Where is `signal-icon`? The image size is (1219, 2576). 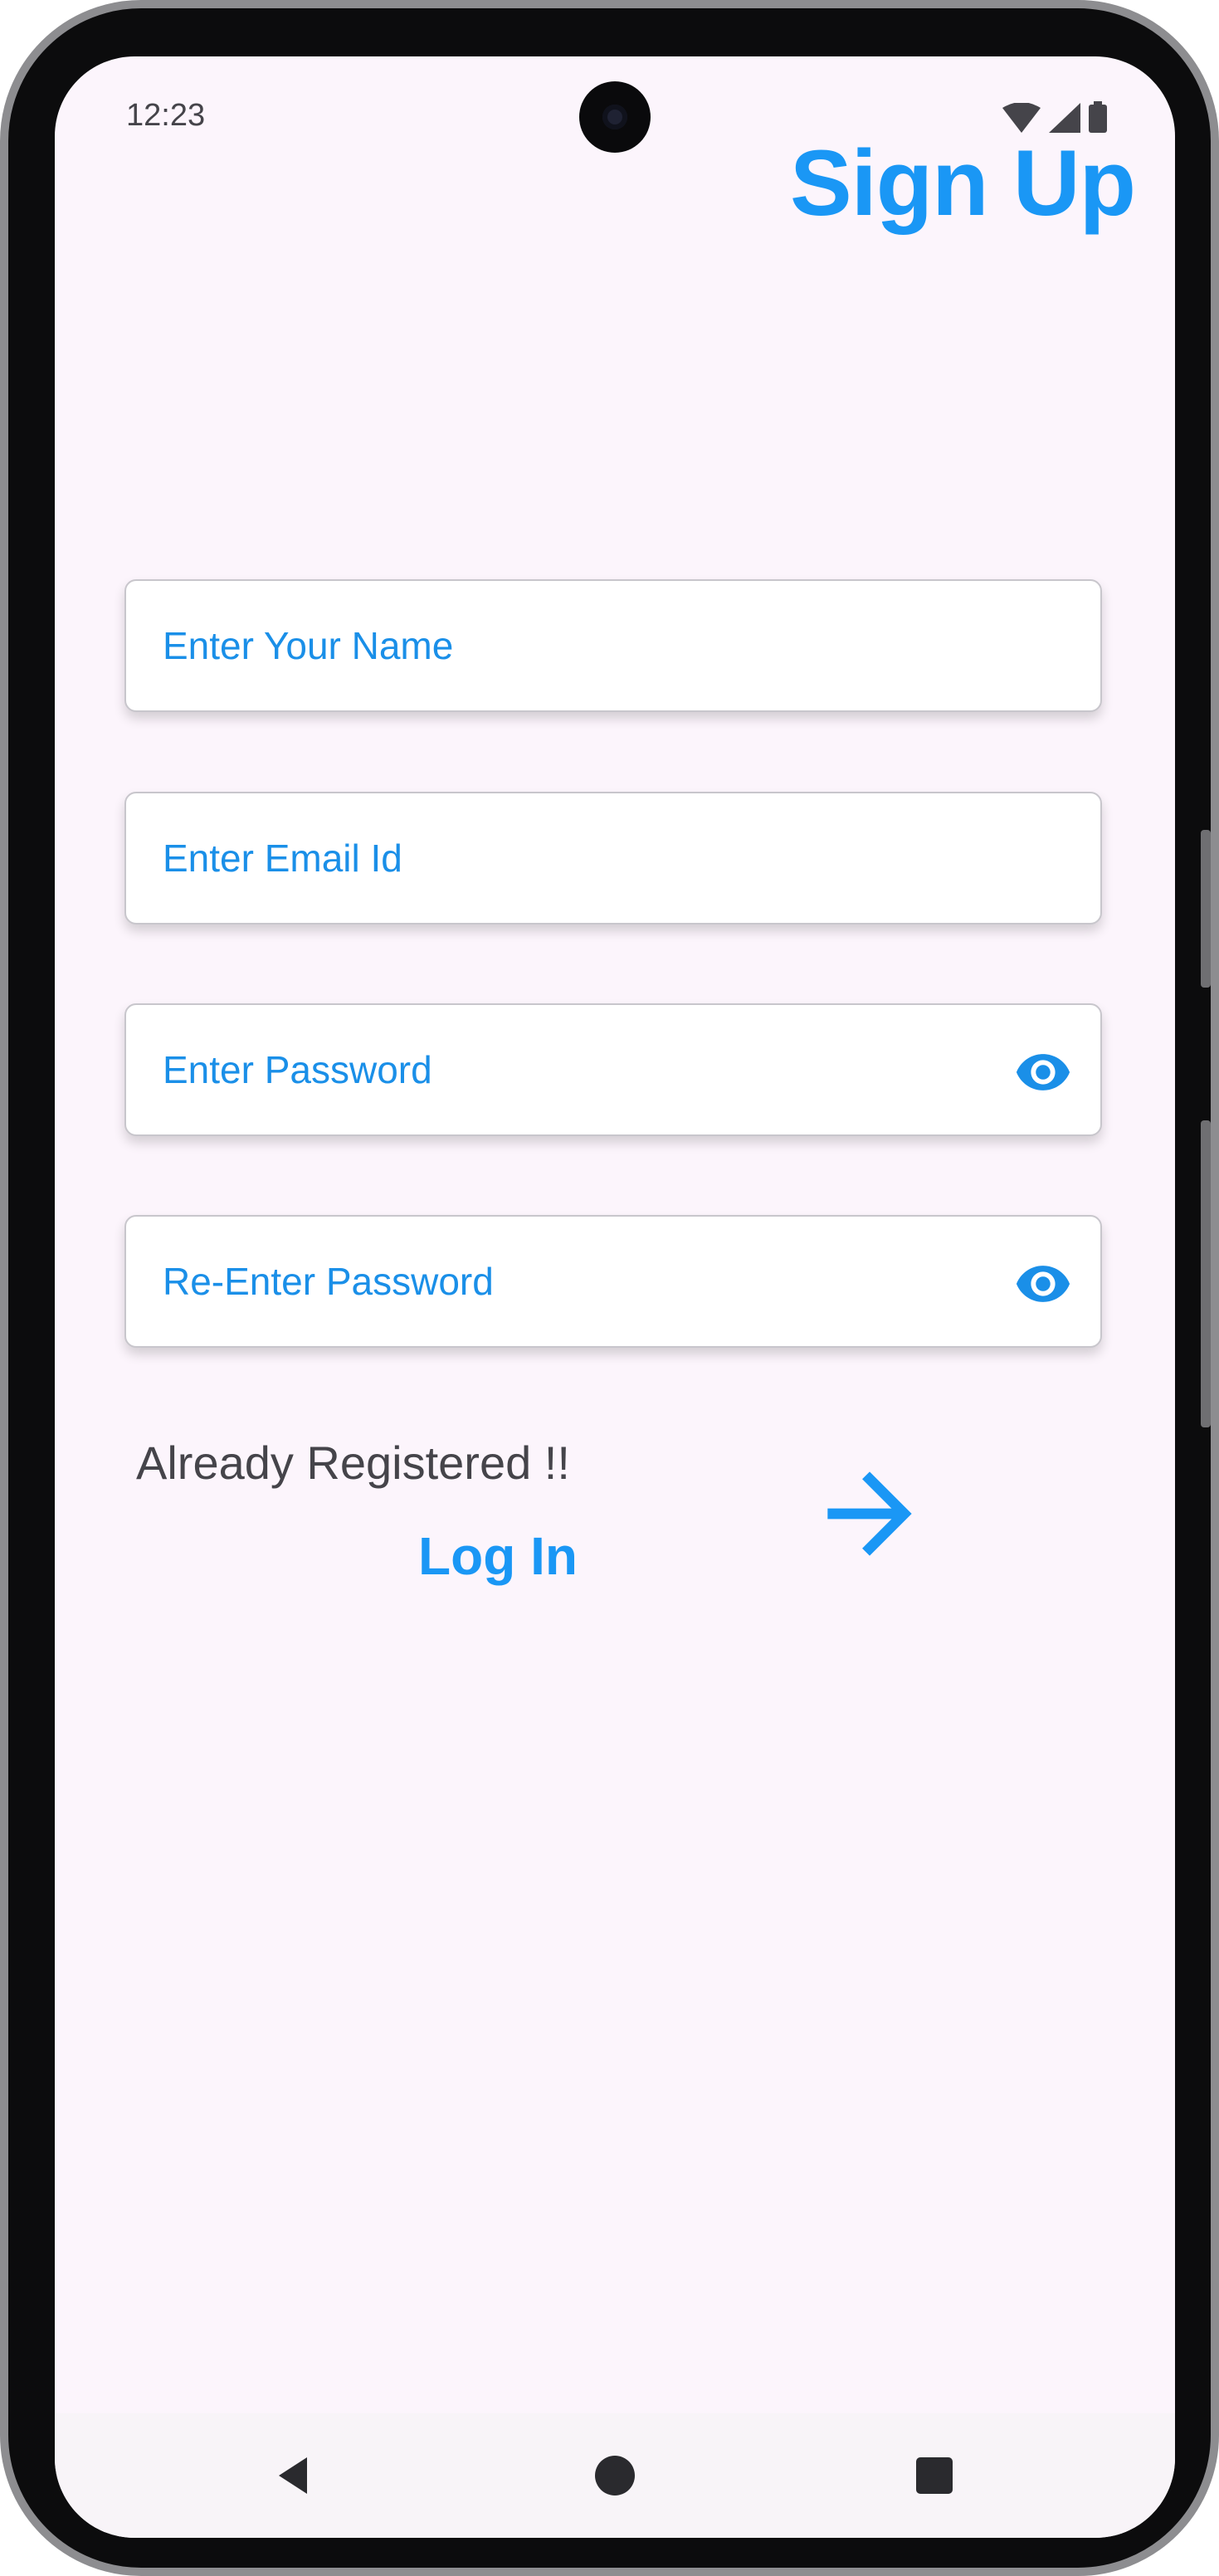
signal-icon is located at coordinates (1064, 118).